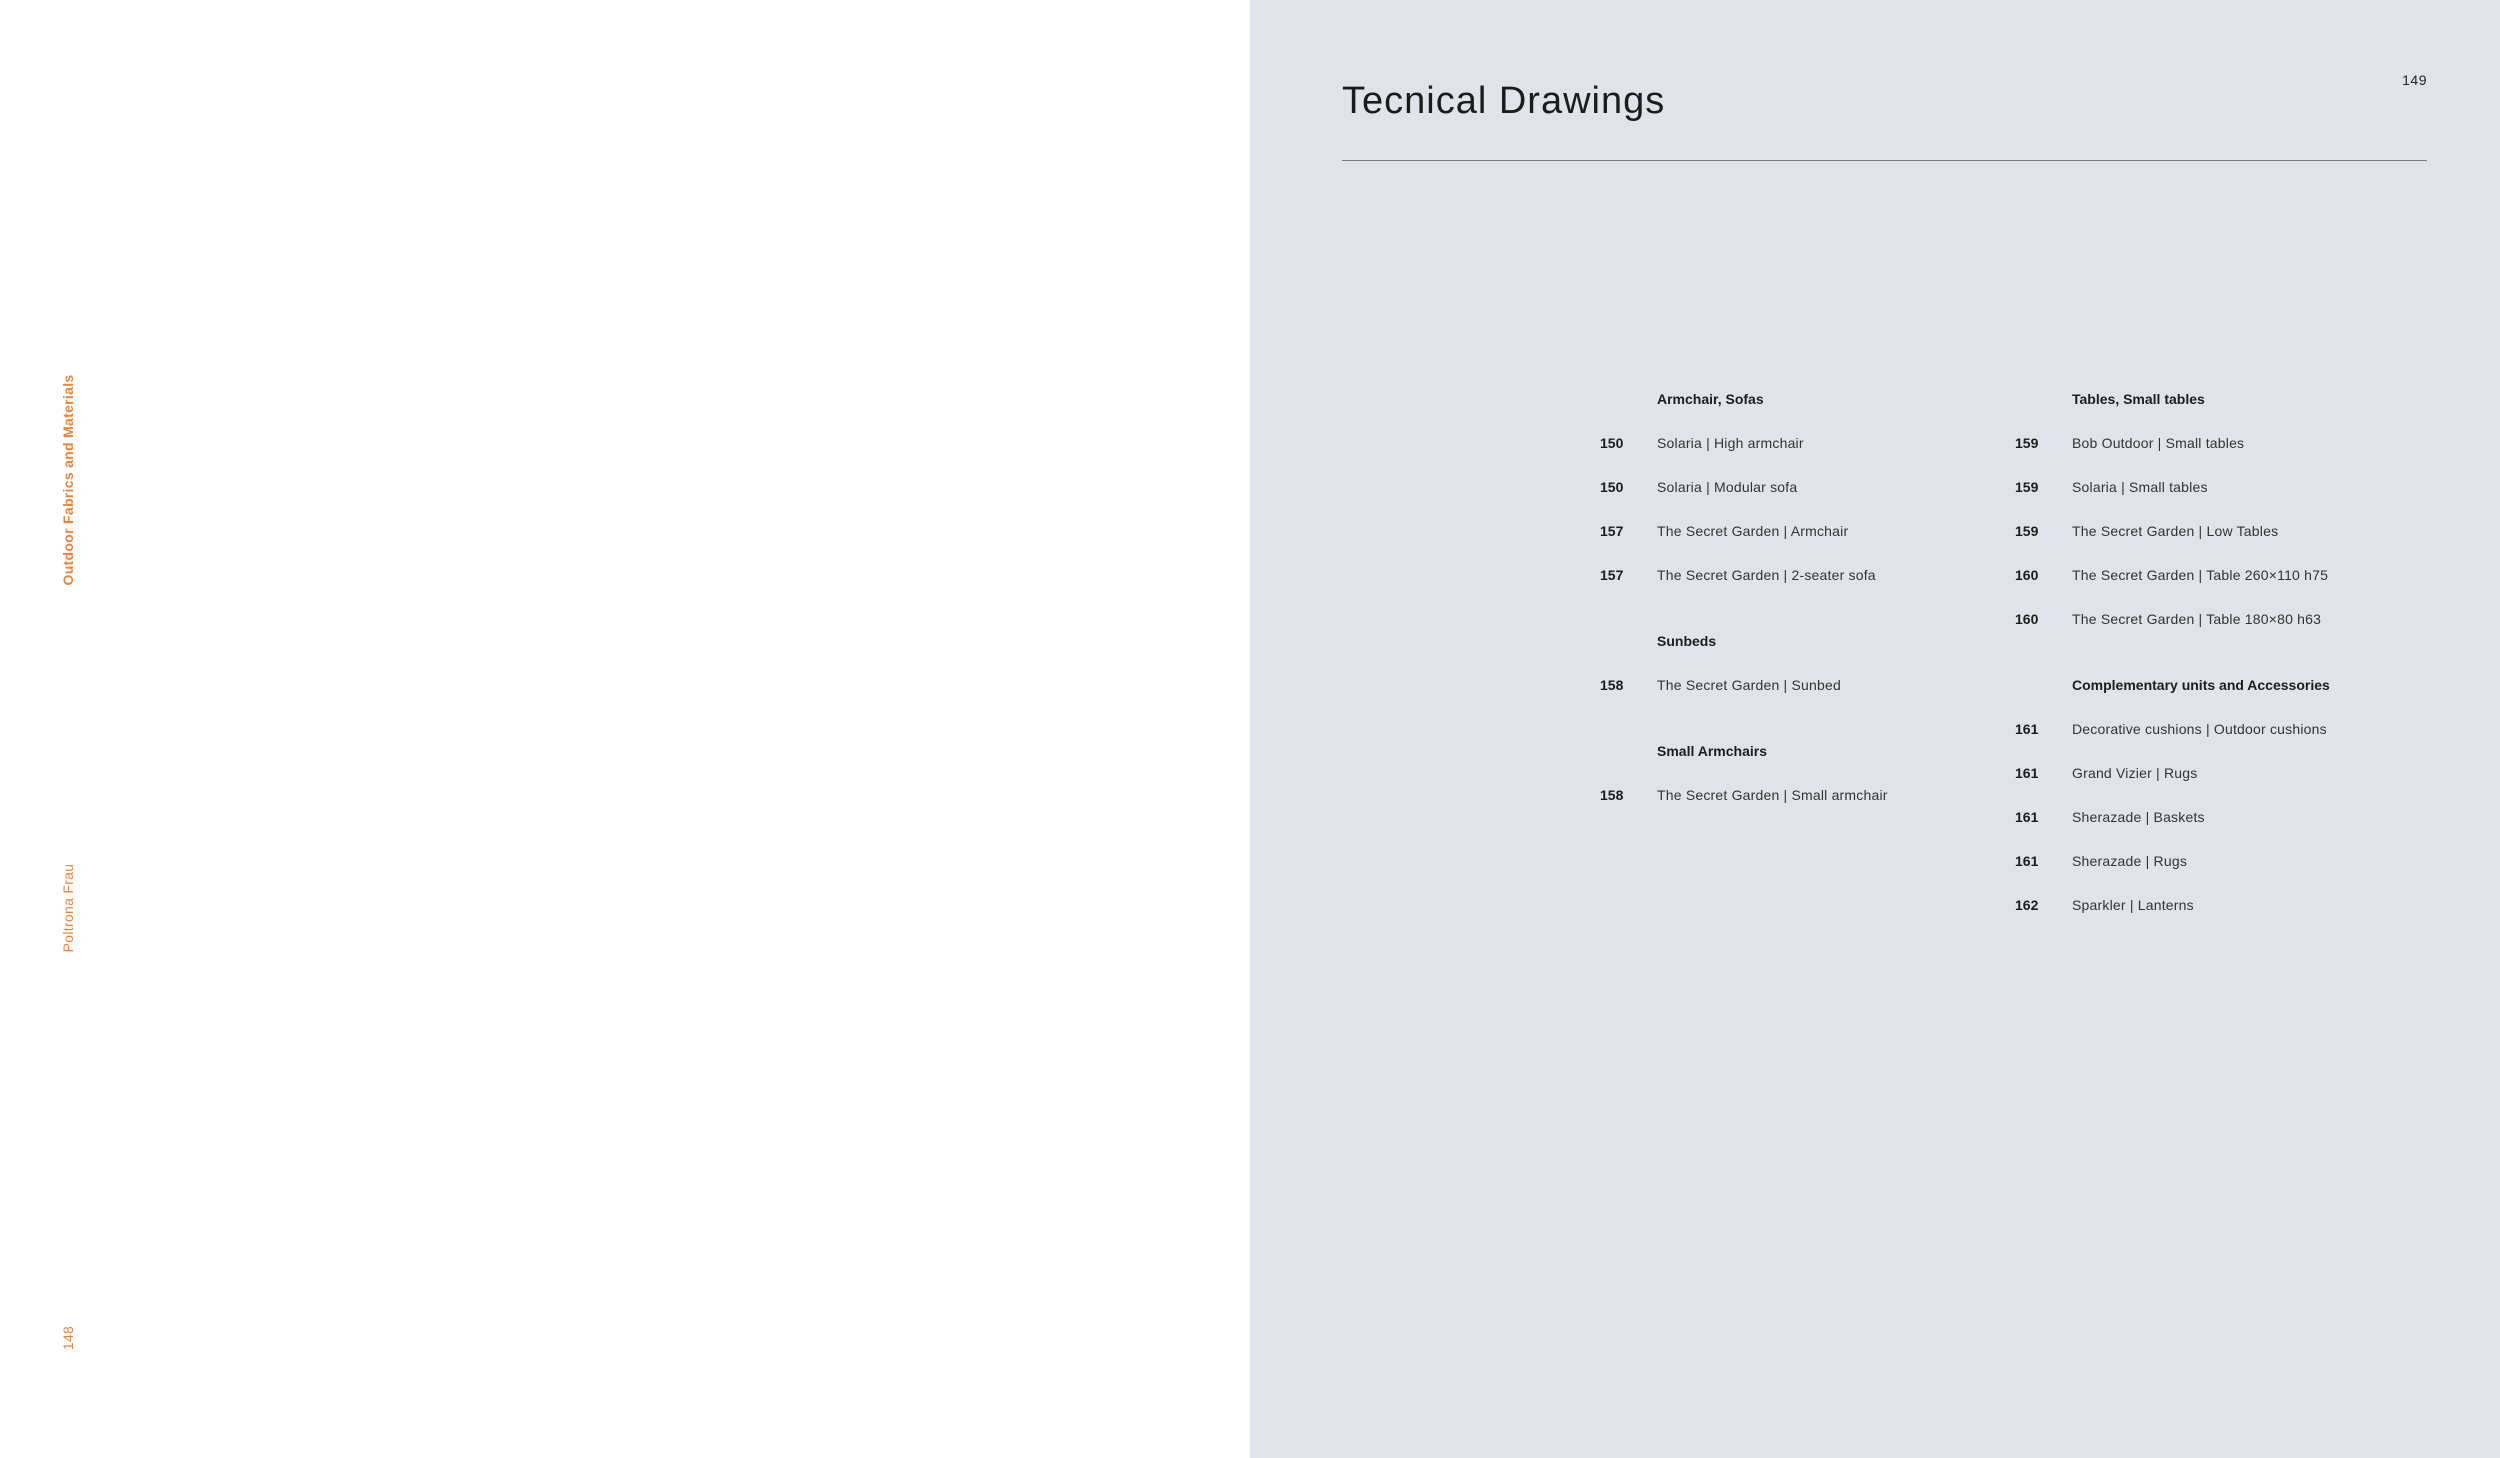 Image resolution: width=2500 pixels, height=1458 pixels. Describe the element at coordinates (1810, 694) in the screenshot. I see `toc-entry: 158 The Secret Garden | Sunbed` at that location.